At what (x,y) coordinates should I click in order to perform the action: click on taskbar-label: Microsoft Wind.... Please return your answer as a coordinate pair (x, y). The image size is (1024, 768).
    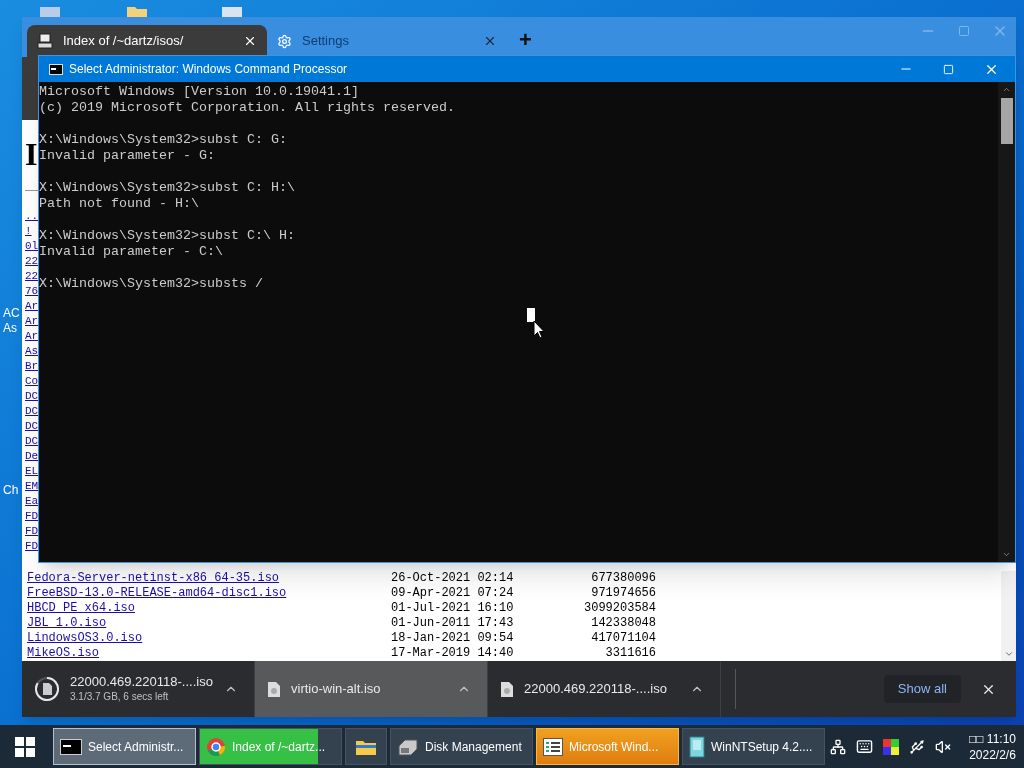
    Looking at the image, I should click on (614, 747).